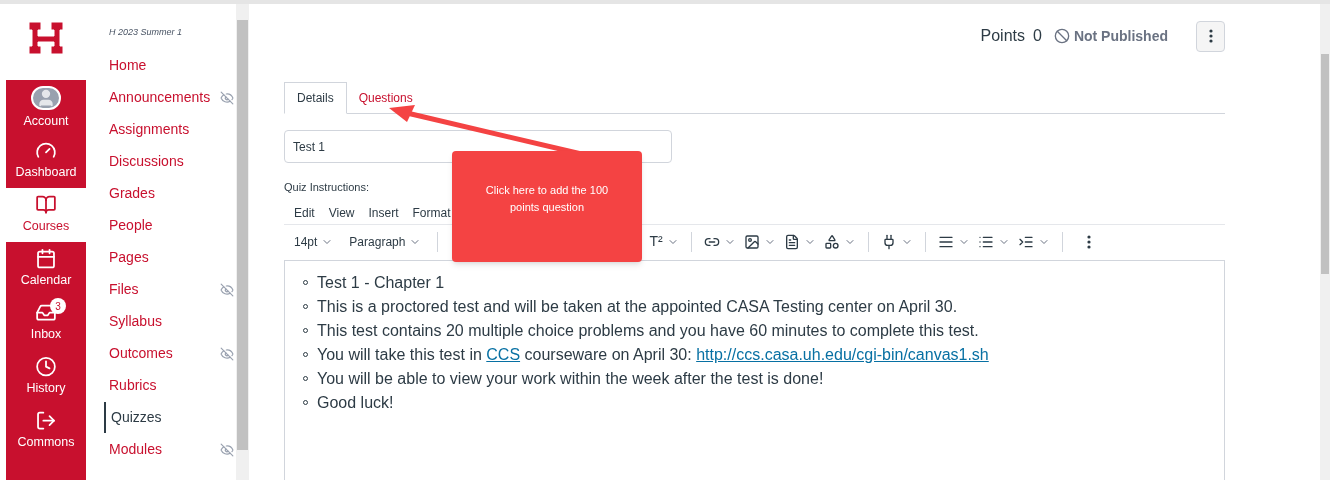 Image resolution: width=1330 pixels, height=480 pixels. Describe the element at coordinates (315, 98) in the screenshot. I see `tab: Details` at that location.